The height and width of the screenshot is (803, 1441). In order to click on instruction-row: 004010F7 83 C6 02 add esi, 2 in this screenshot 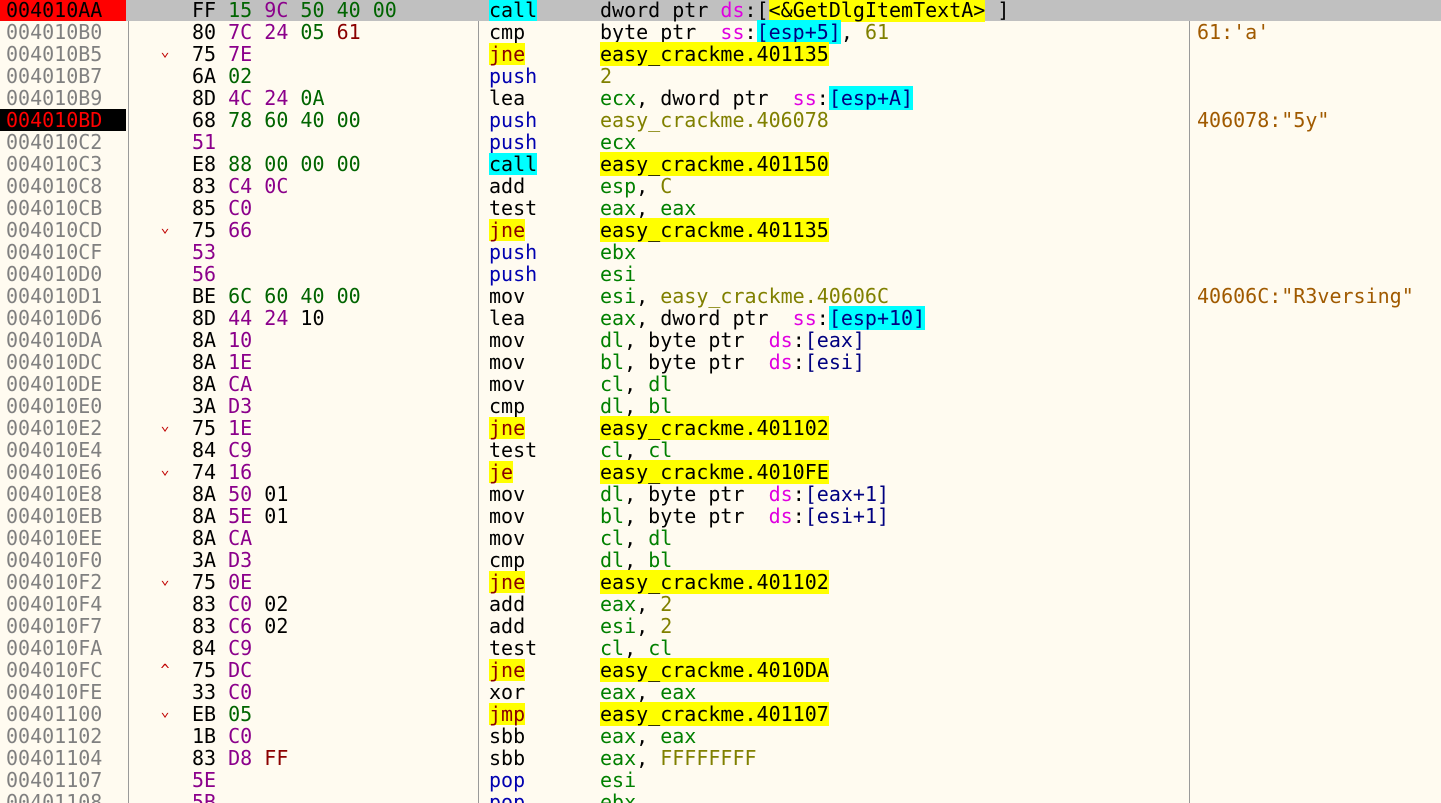, I will do `click(720, 626)`.